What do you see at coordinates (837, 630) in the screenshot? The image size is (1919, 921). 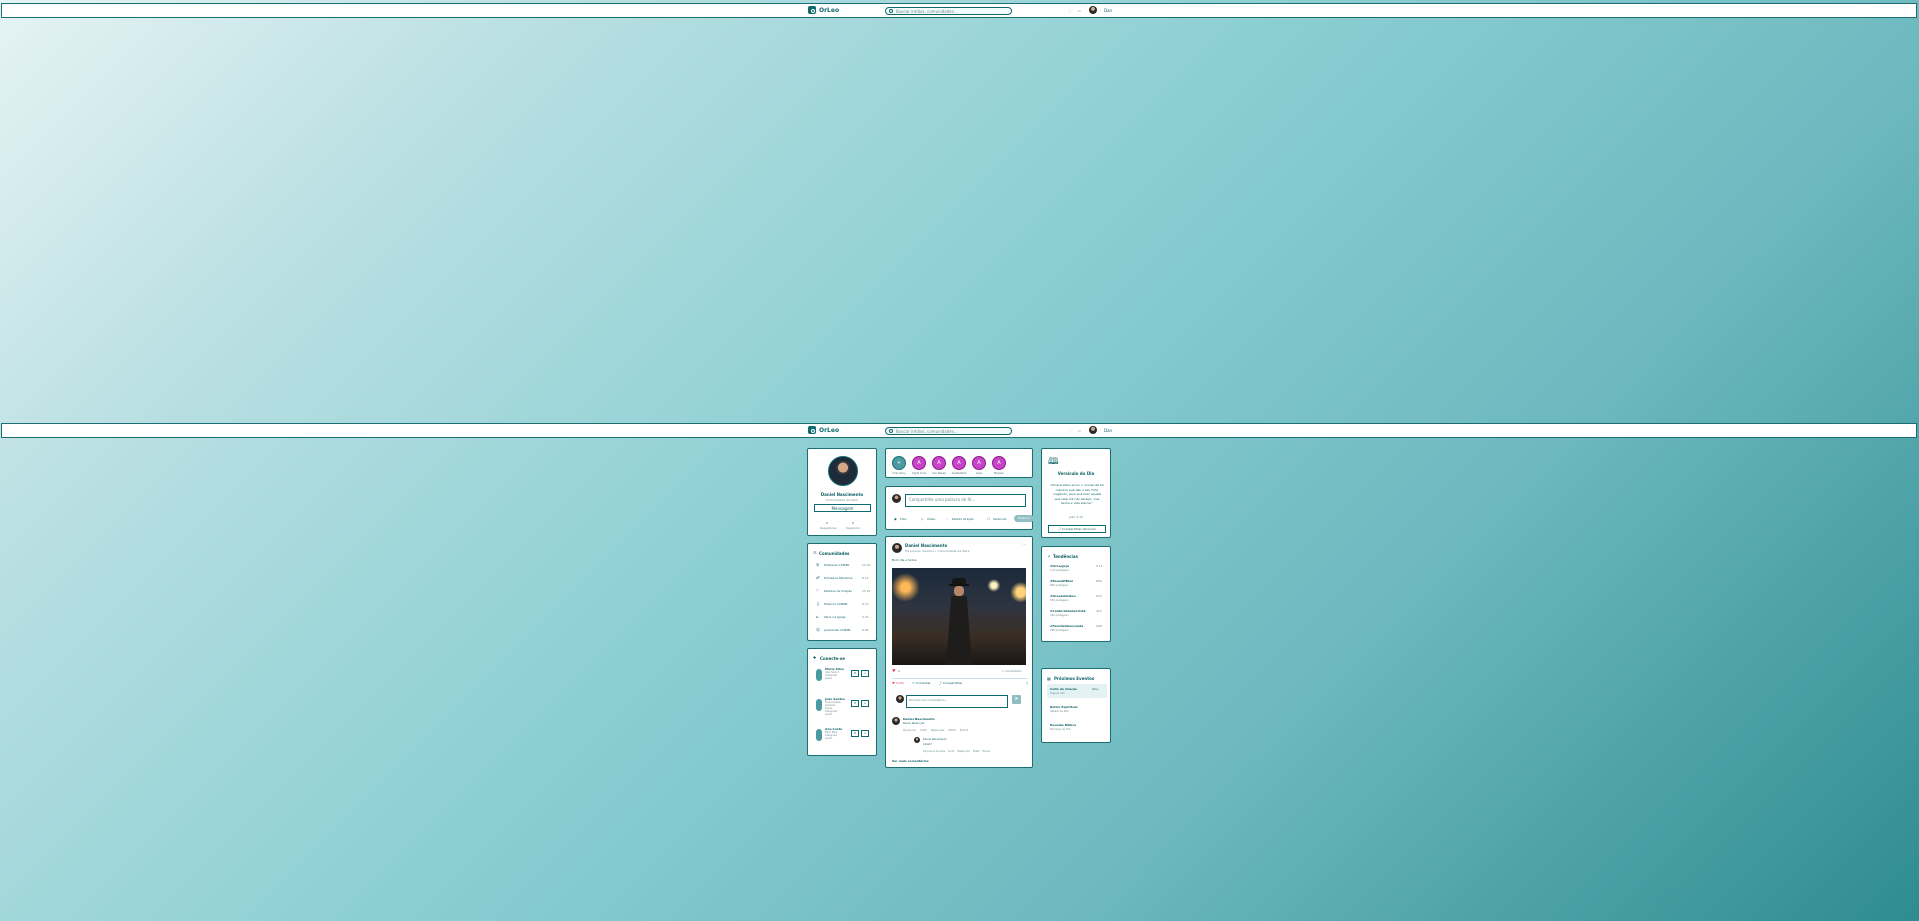 I see `community-item: Juventude CCB/BL` at bounding box center [837, 630].